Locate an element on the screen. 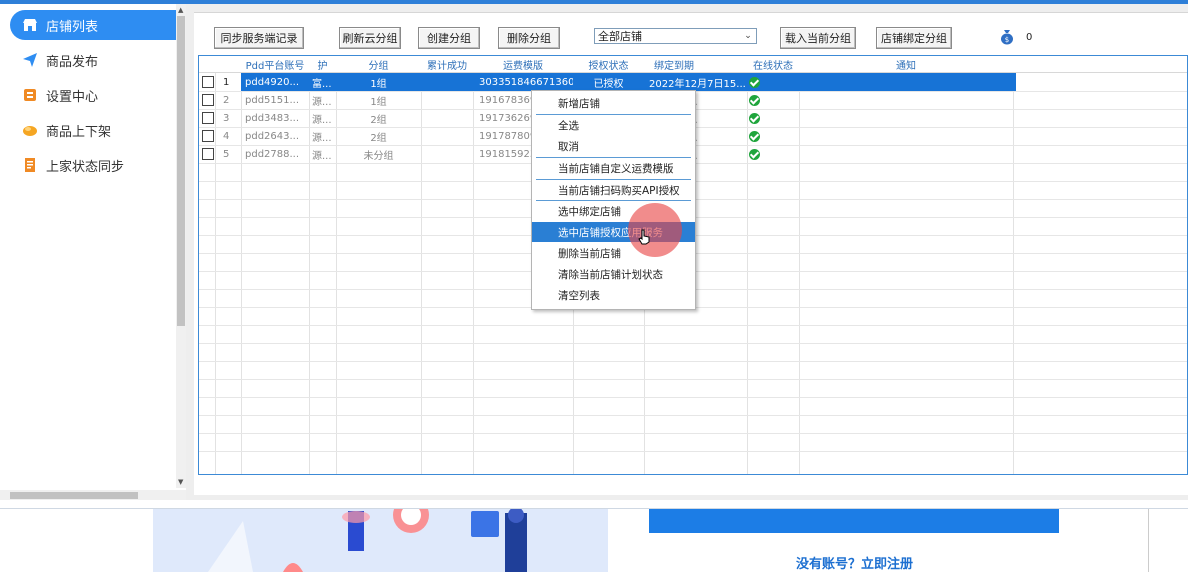 Image resolution: width=1188 pixels, height=572 pixels. click-indicator is located at coordinates (655, 230).